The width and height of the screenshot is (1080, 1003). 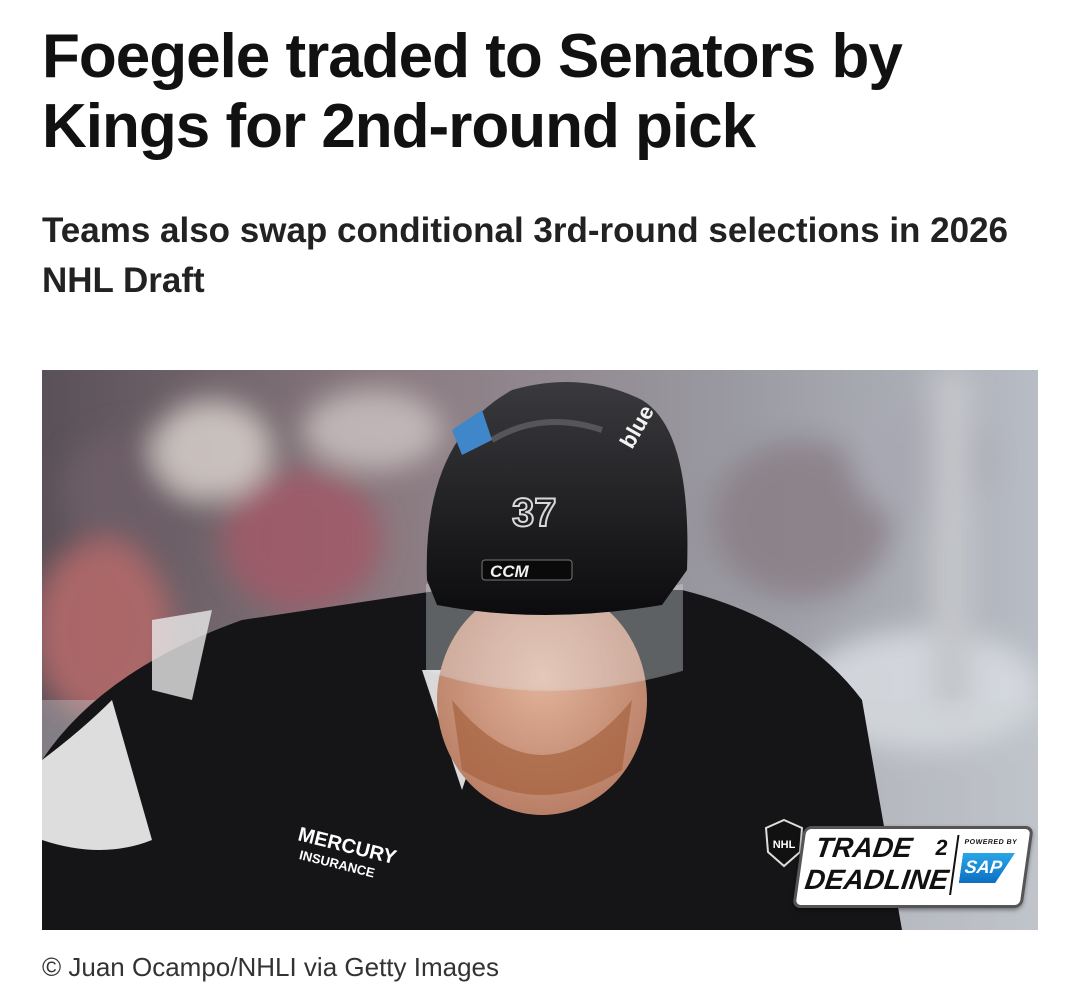 What do you see at coordinates (987, 868) in the screenshot?
I see `sap-logo: SAP` at bounding box center [987, 868].